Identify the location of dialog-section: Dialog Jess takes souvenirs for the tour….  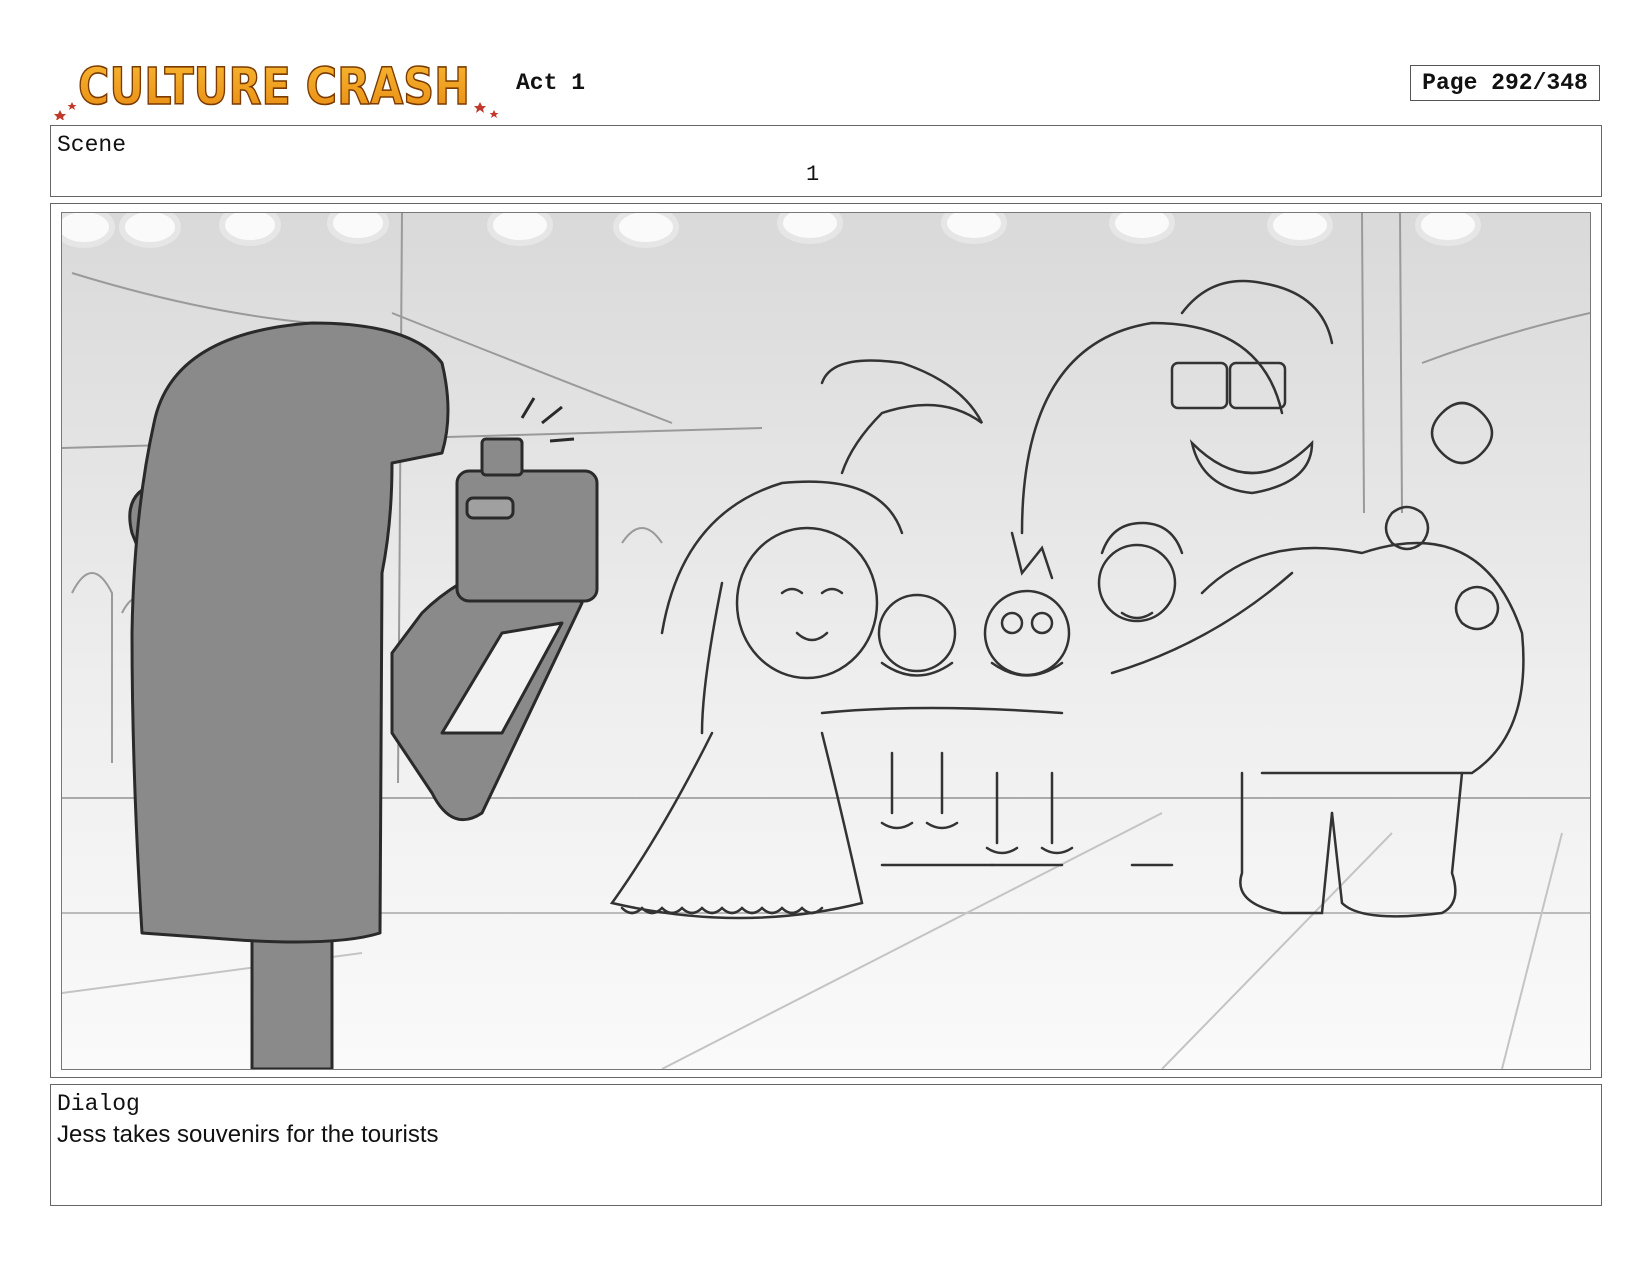
(826, 1145).